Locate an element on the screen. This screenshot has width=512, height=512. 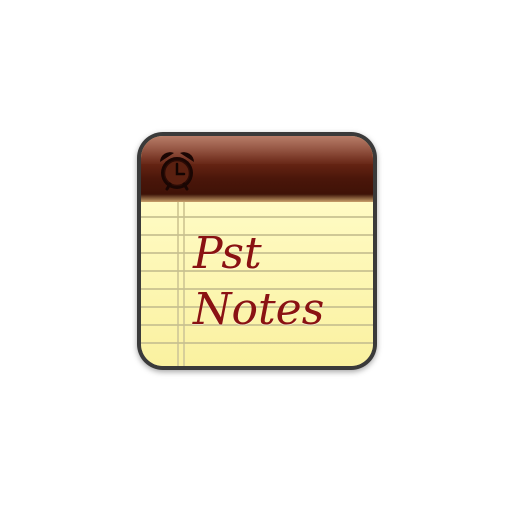
alarm-clock-icon is located at coordinates (177, 171).